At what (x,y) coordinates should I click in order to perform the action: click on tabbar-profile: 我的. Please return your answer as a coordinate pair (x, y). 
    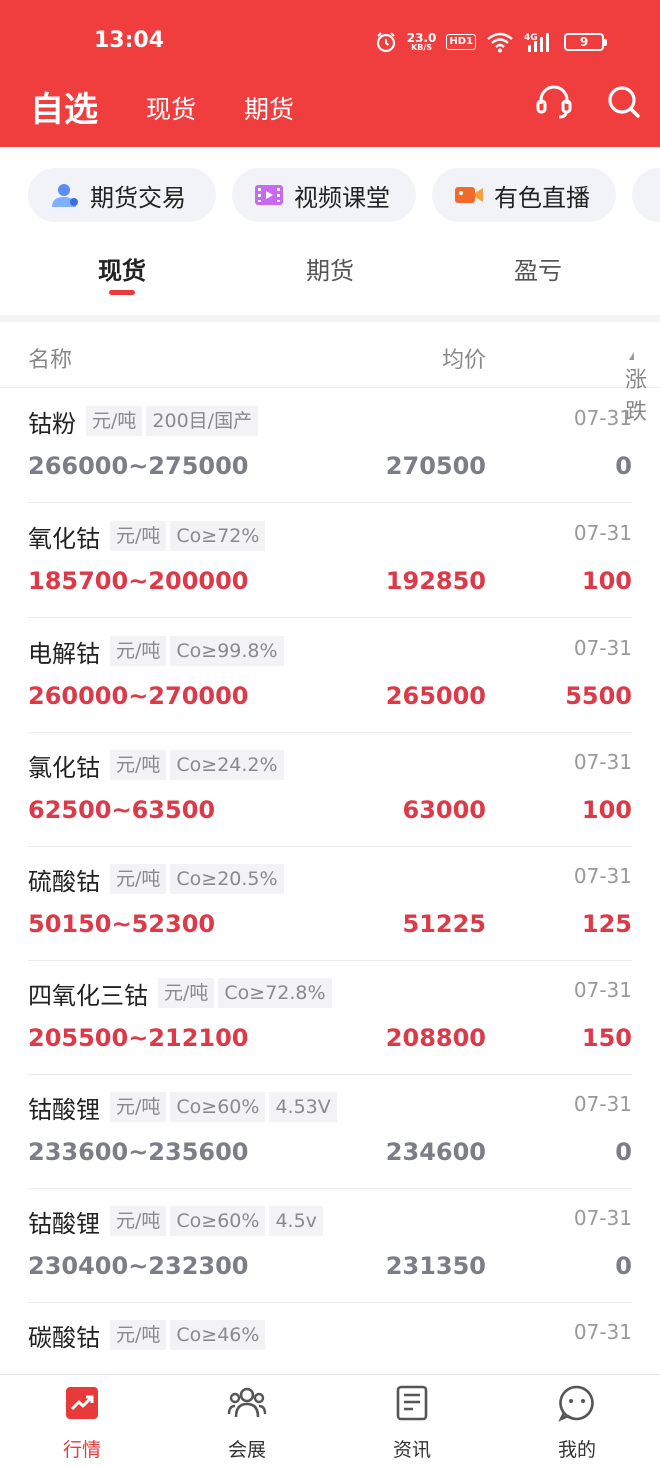
    Looking at the image, I should click on (577, 1423).